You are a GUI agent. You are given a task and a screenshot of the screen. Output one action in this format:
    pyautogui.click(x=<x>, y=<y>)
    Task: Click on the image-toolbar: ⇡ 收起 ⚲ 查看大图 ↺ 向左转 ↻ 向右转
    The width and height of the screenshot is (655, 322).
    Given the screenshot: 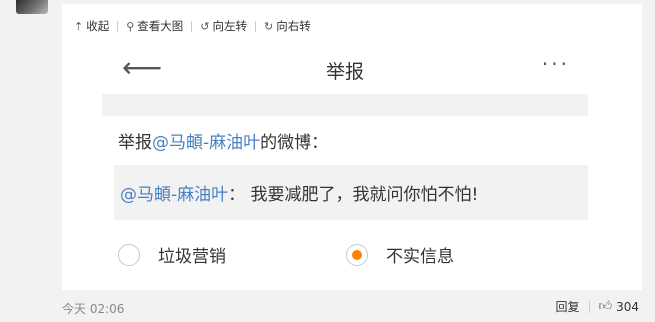 What is the action you would take?
    pyautogui.click(x=192, y=26)
    